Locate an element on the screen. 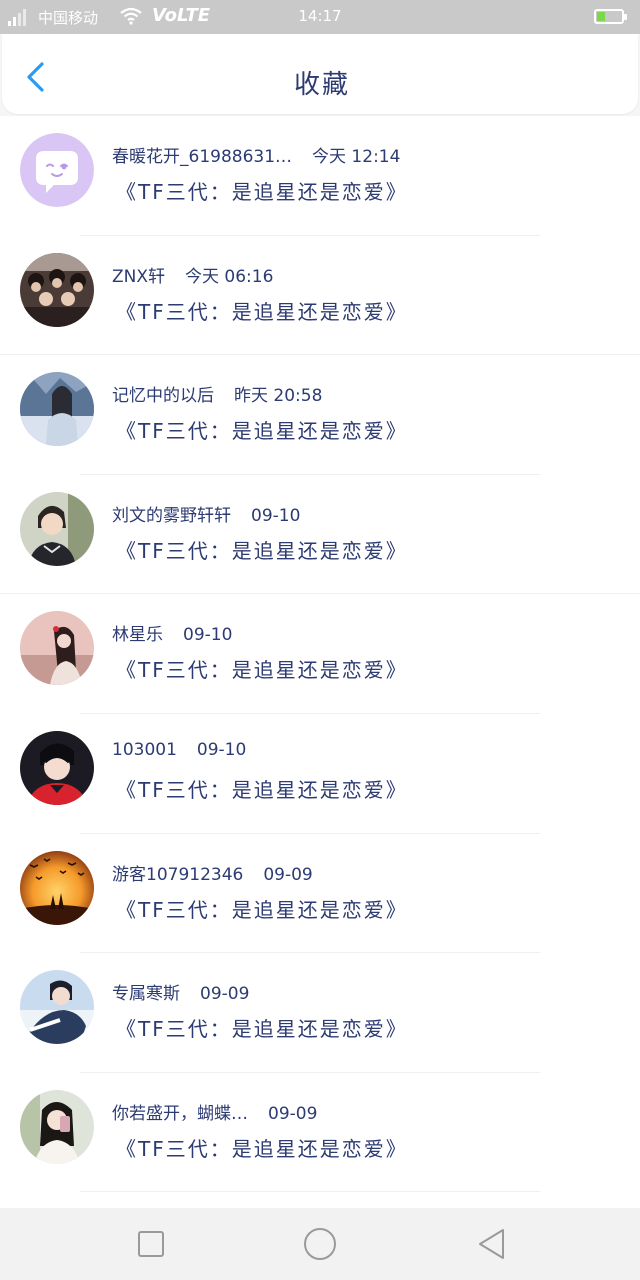 The width and height of the screenshot is (640, 1280). list-item: 刘文的雾野轩轩 09-10 《TF三代：是追星还是恋爱》 is located at coordinates (320, 535).